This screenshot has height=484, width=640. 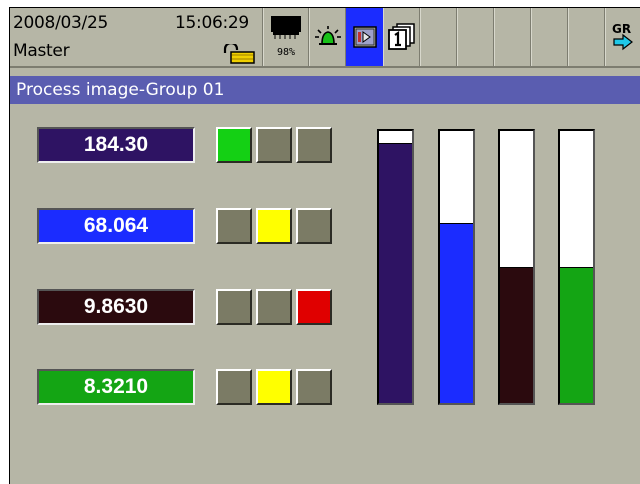 I want to click on alarm-button, so click(x=327, y=37).